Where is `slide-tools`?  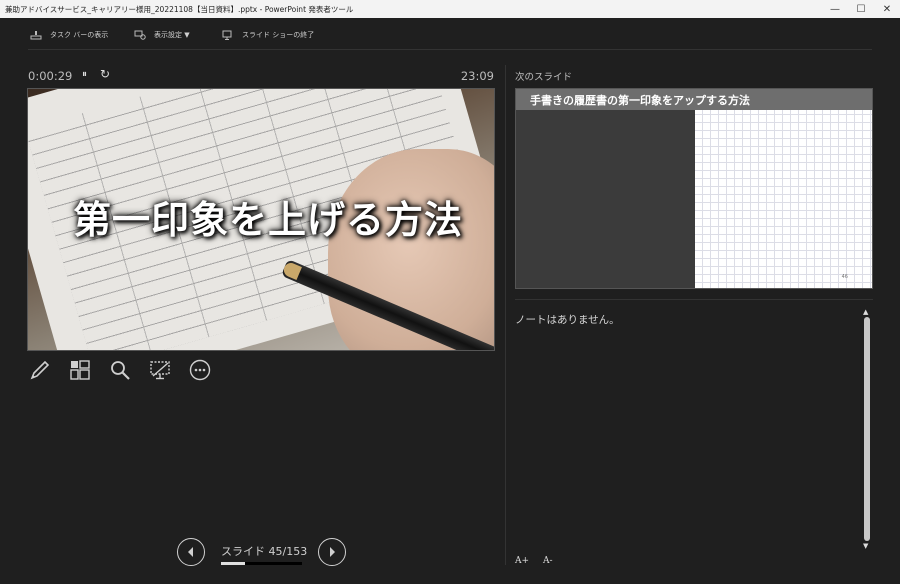
slide-tools is located at coordinates (128, 370).